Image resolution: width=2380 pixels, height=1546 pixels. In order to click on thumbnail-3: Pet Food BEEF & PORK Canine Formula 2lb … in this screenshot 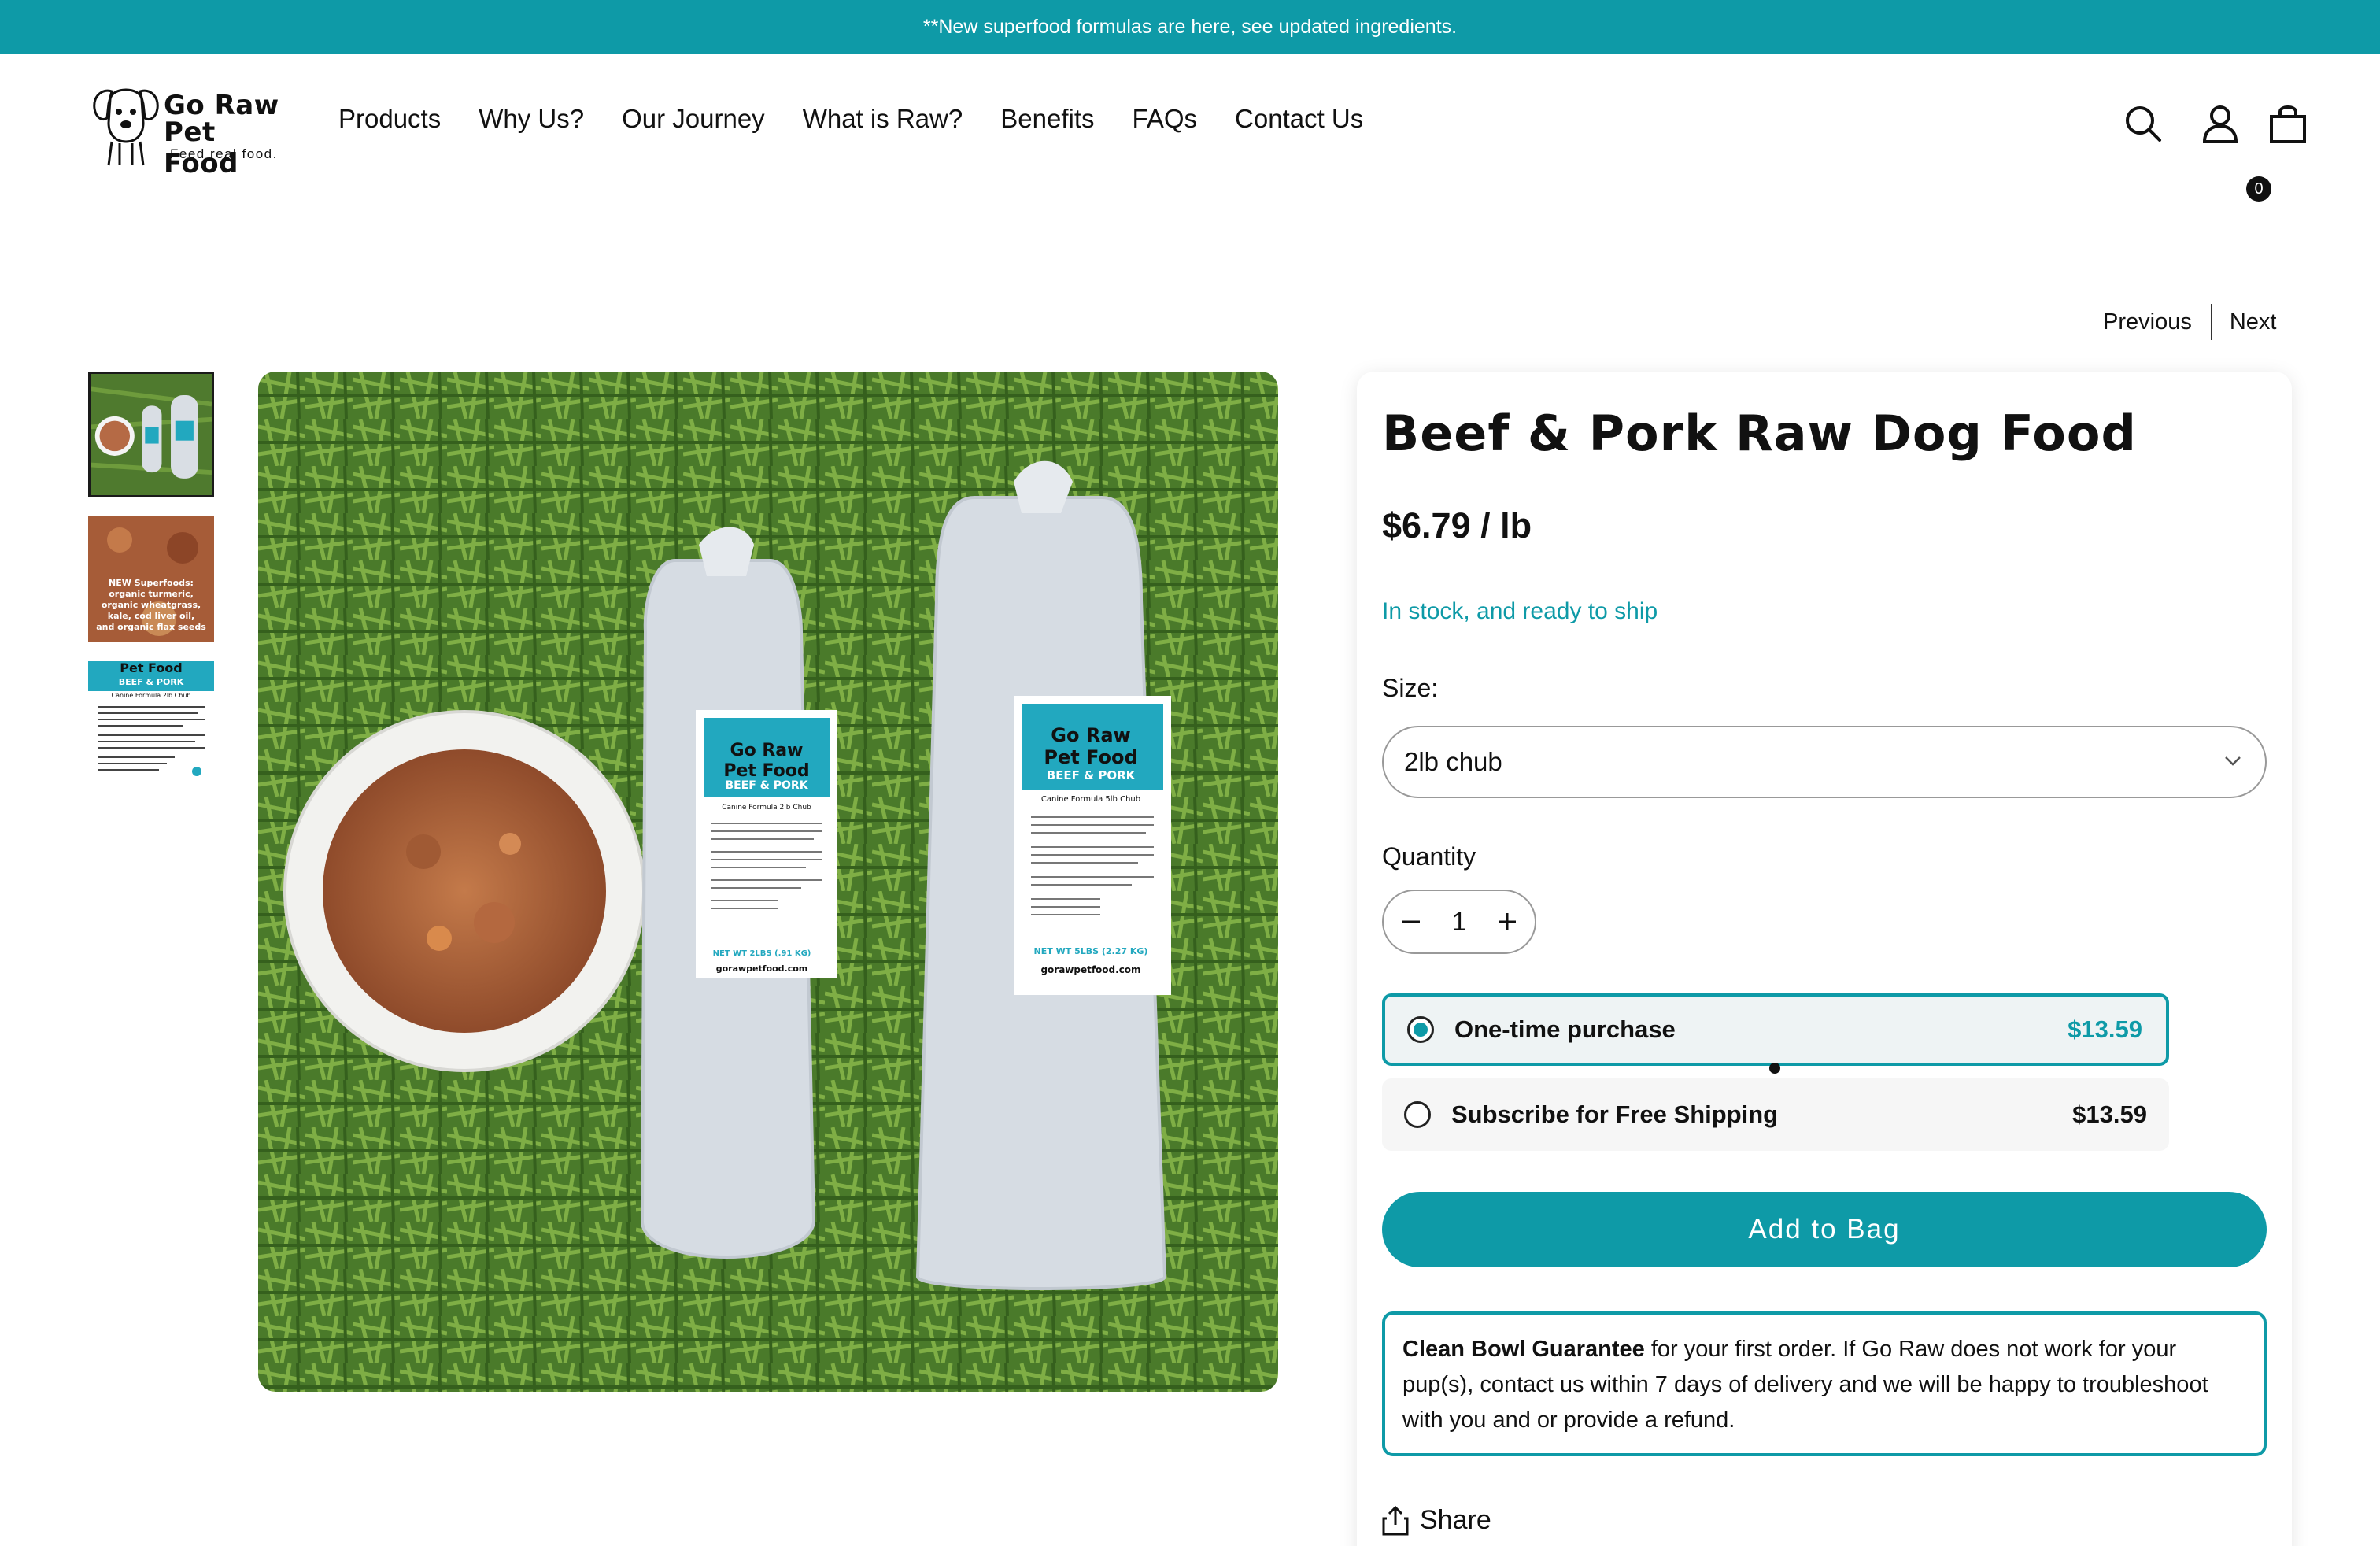, I will do `click(151, 724)`.